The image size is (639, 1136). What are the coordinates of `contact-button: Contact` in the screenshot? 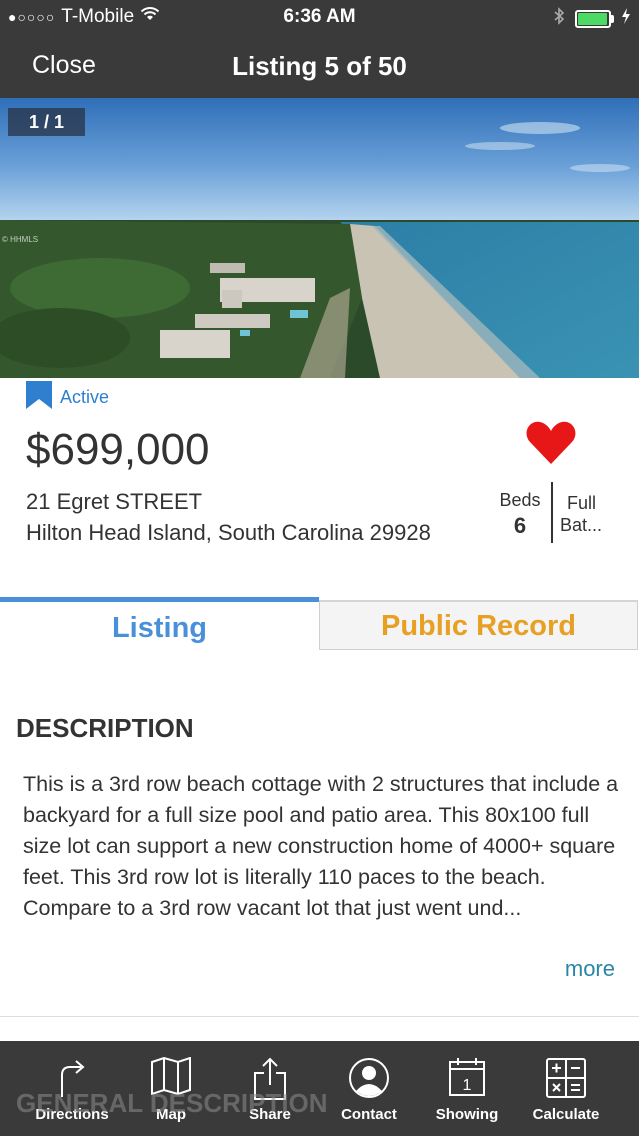 It's located at (369, 1088).